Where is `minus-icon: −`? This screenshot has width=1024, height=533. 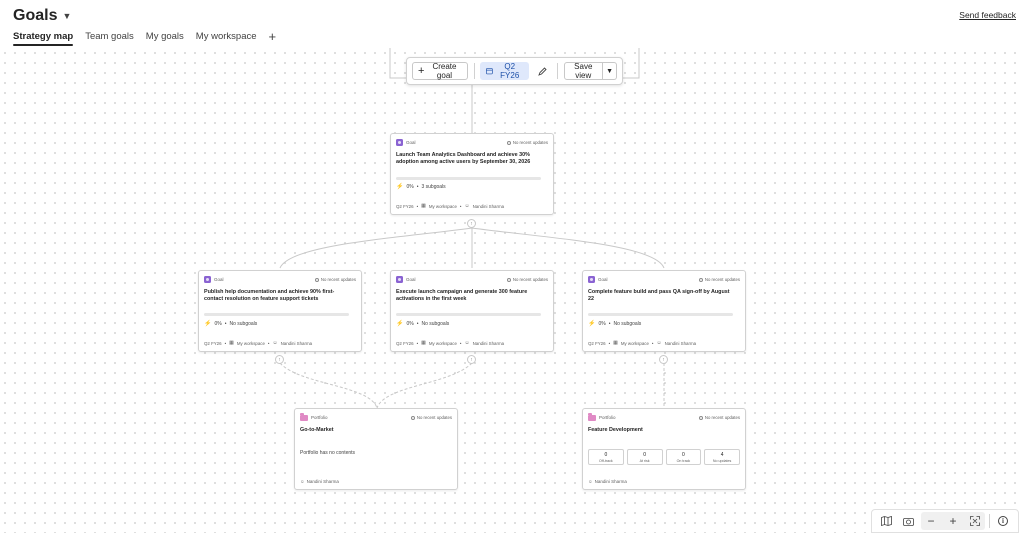
minus-icon: − is located at coordinates (931, 521).